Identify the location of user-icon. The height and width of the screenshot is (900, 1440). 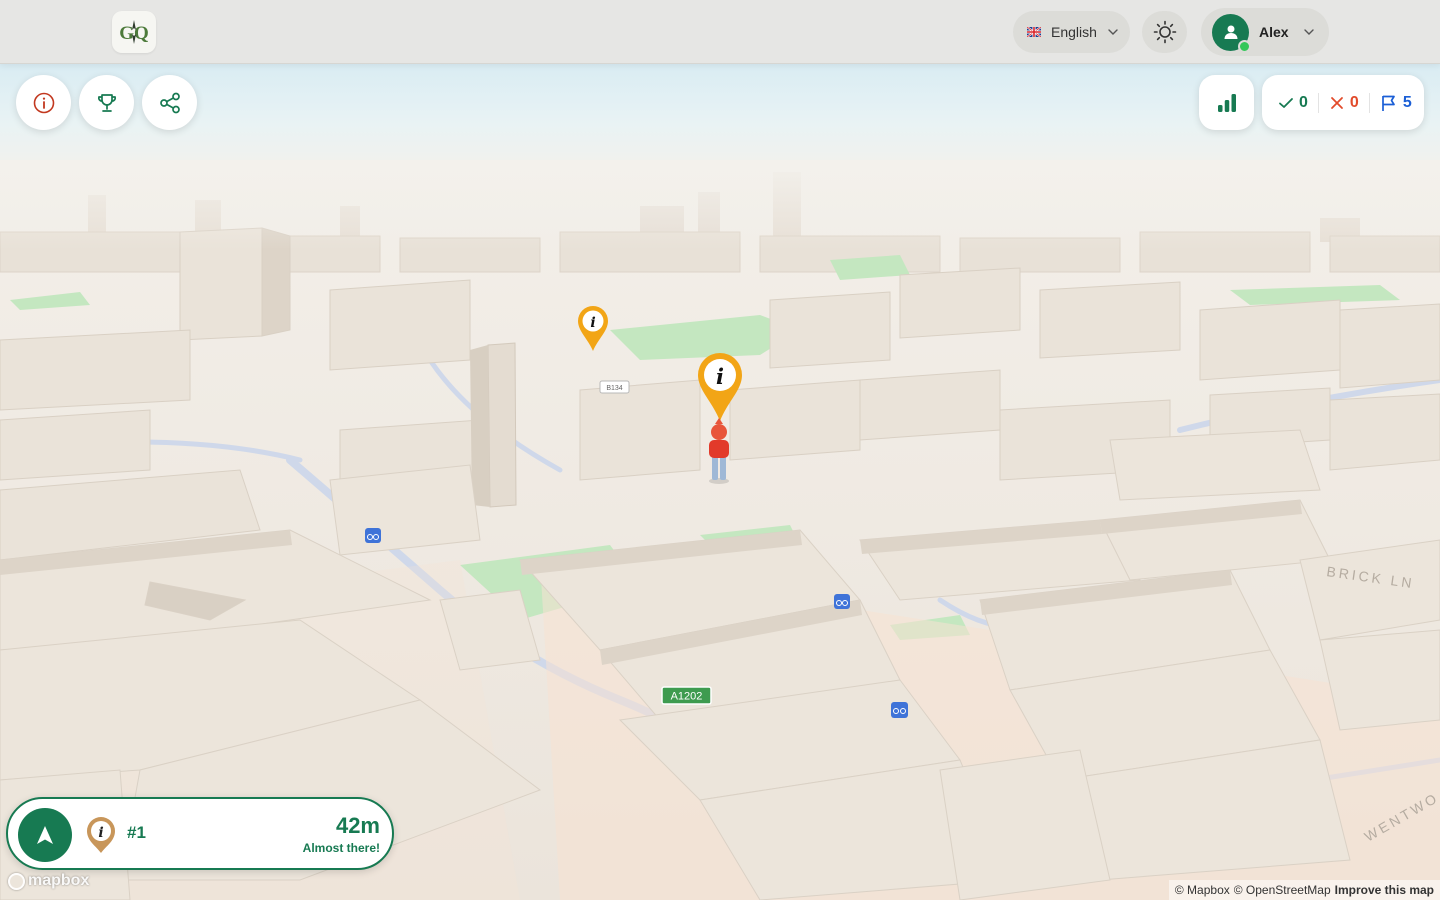
(1230, 32).